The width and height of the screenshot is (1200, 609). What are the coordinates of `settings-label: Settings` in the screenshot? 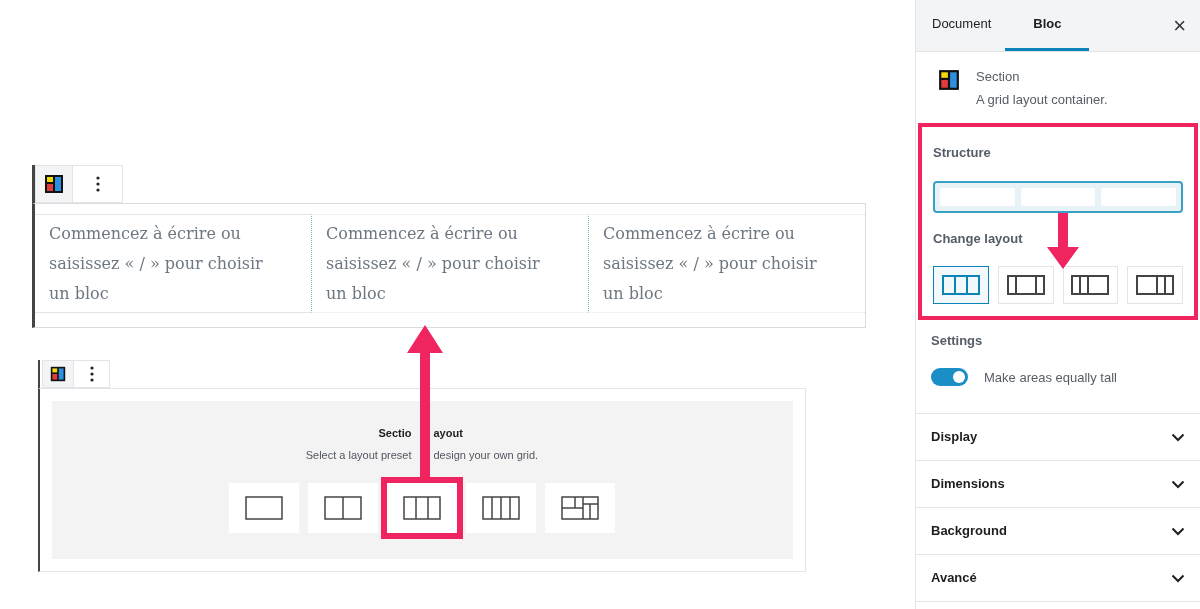 It's located at (957, 341).